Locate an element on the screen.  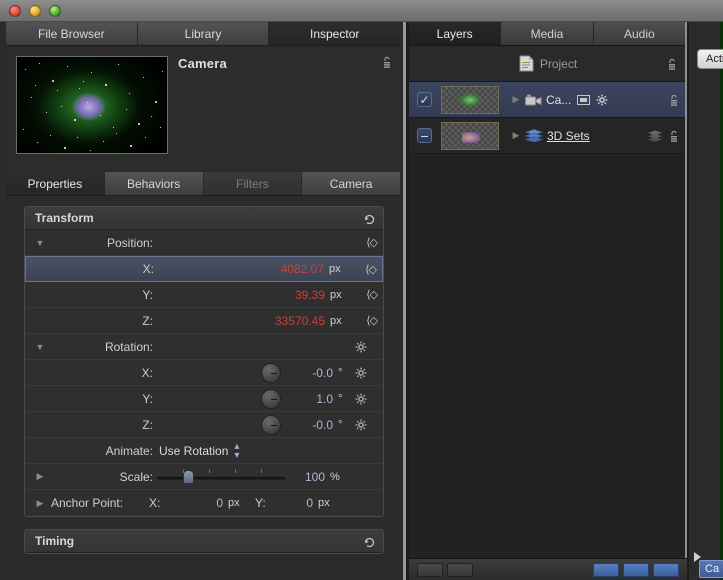
project-lock-icon is located at coordinates (672, 64).